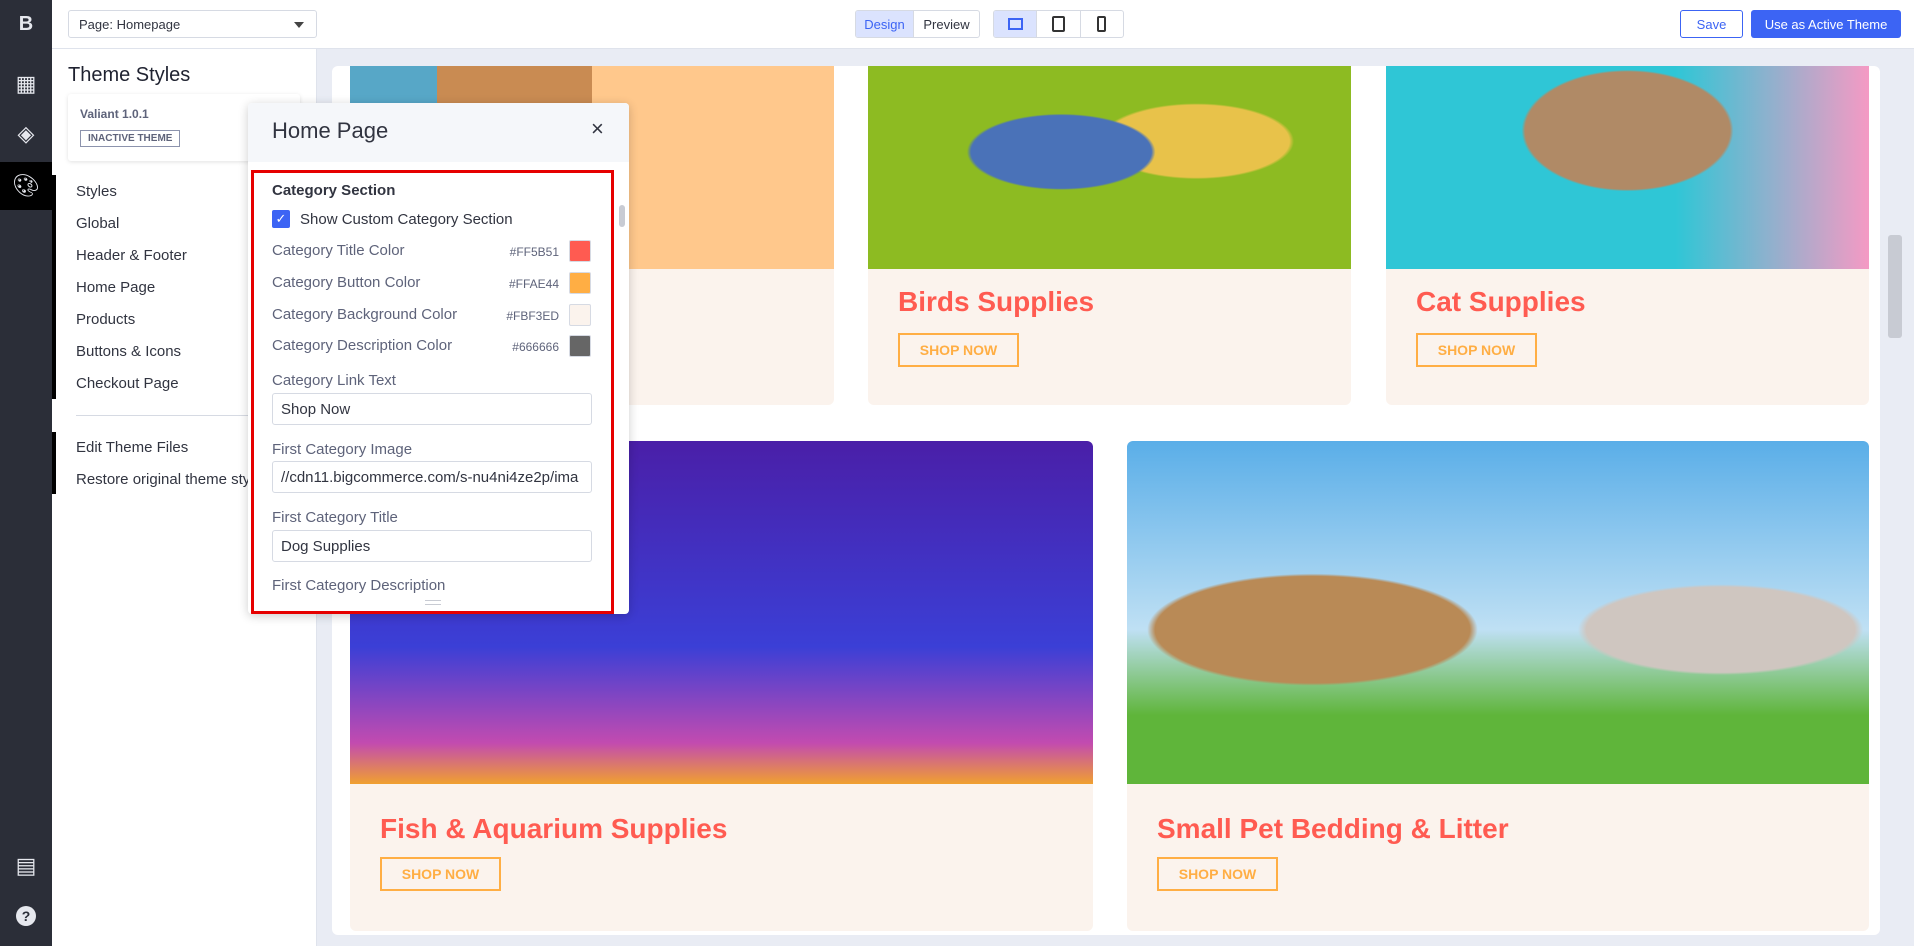  Describe the element at coordinates (1826, 24) in the screenshot. I see `use-as-active-theme-button: Use as Active Theme` at that location.